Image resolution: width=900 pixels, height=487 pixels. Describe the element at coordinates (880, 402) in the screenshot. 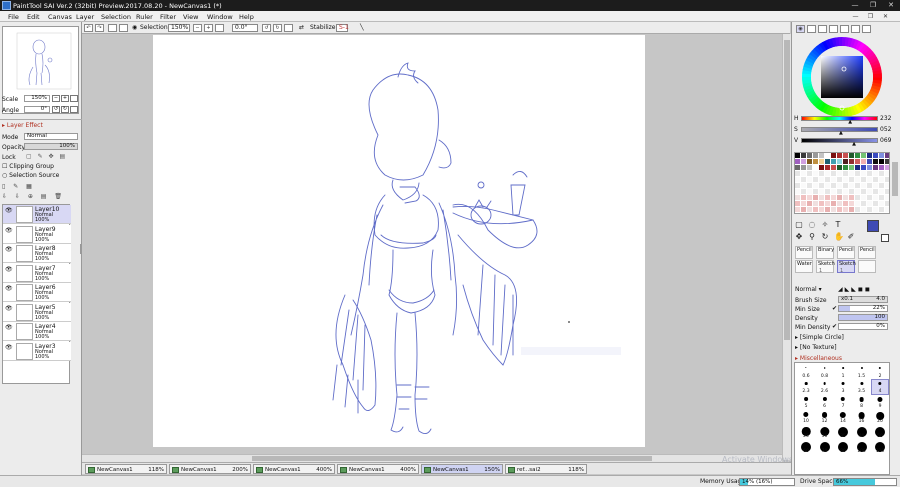

I see `brush-size-preset: 9` at that location.